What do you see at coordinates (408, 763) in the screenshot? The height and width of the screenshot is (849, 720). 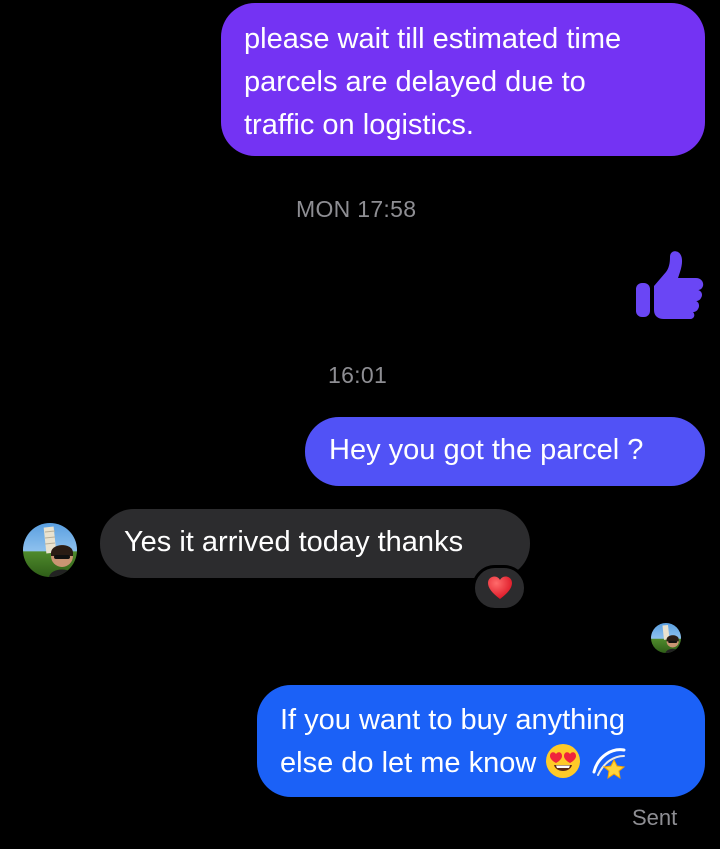 I see `message-text: else do let me know` at bounding box center [408, 763].